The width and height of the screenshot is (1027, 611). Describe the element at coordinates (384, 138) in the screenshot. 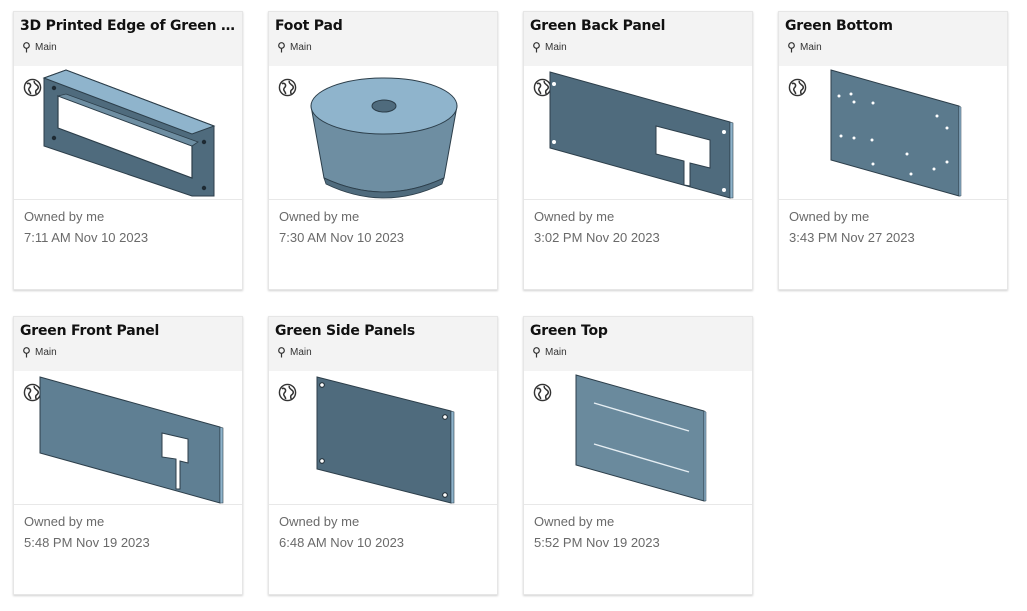

I see `foot-pad-model` at that location.